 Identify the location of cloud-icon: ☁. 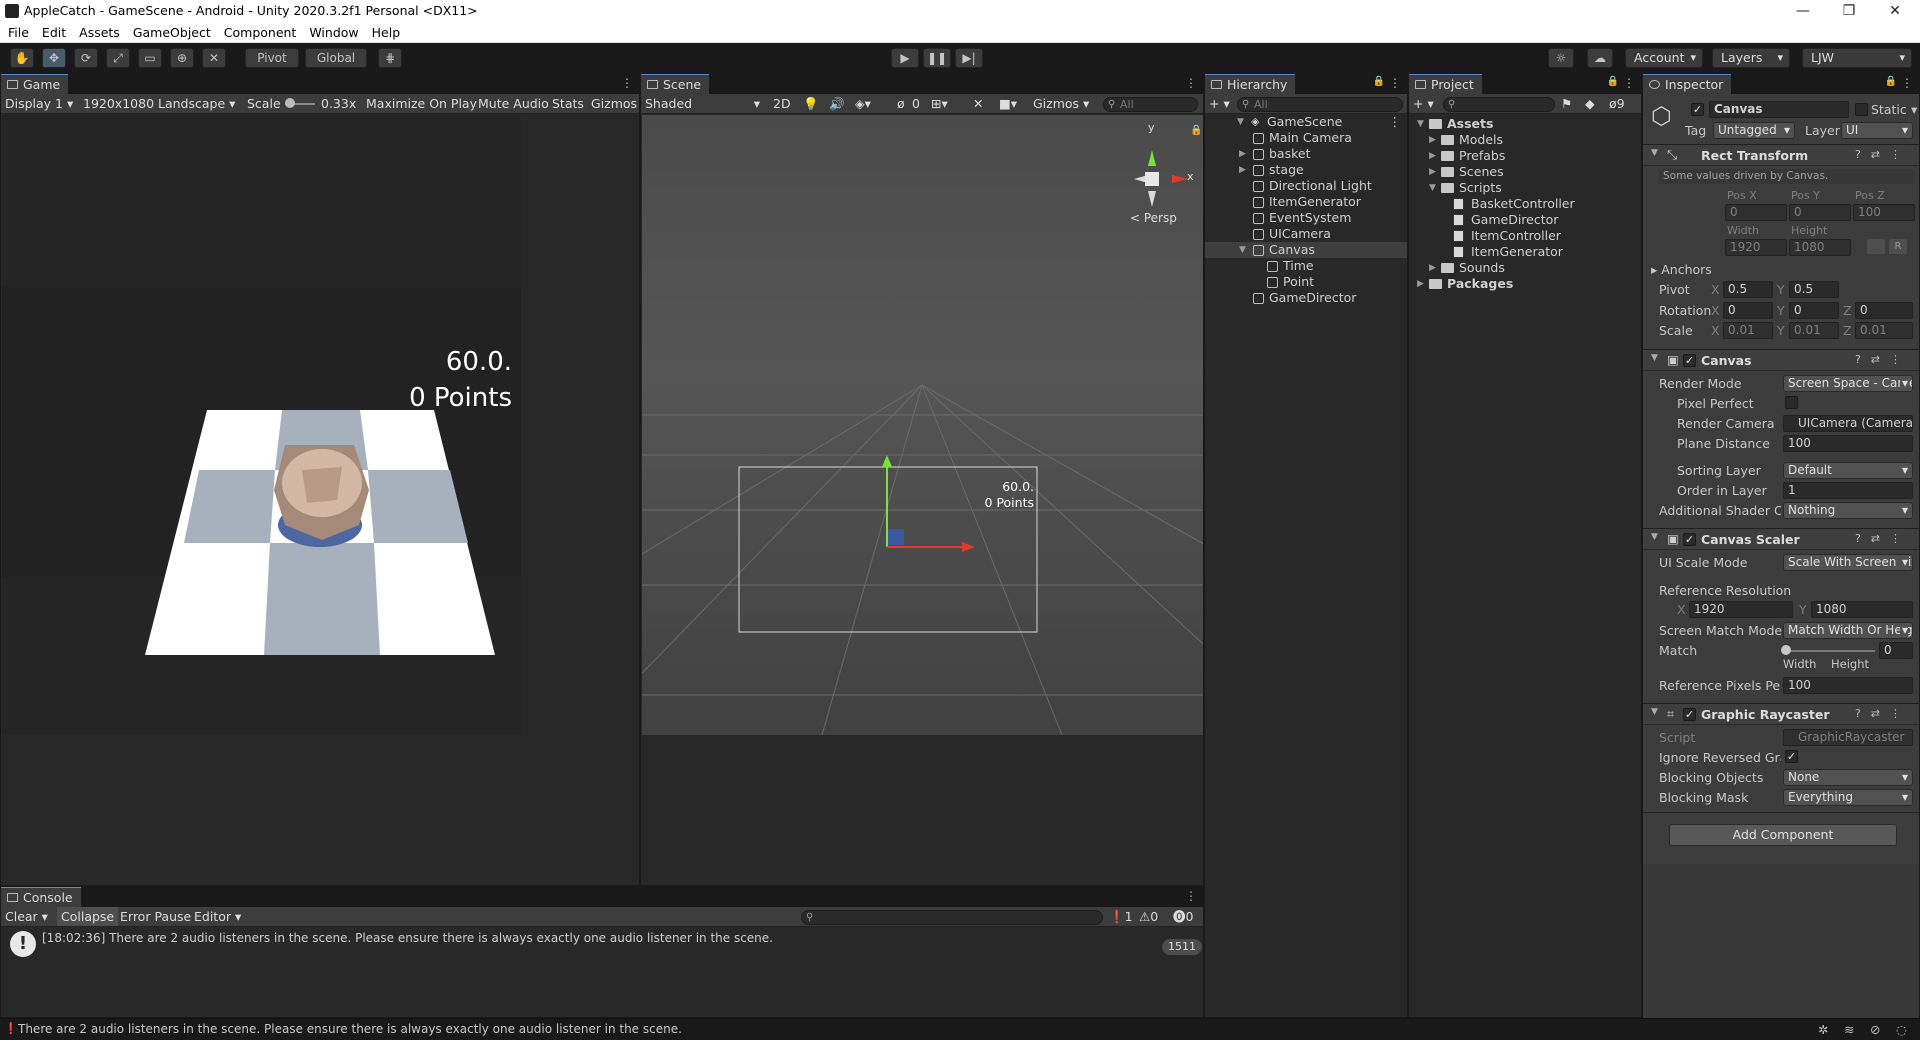
(1600, 58).